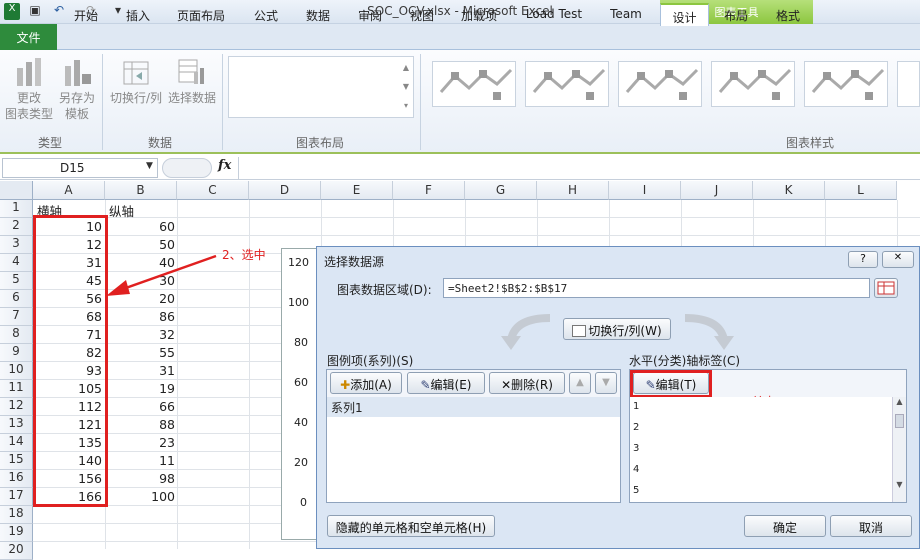 Image resolution: width=920 pixels, height=560 pixels. Describe the element at coordinates (141, 190) in the screenshot. I see `col-header-B: B` at that location.